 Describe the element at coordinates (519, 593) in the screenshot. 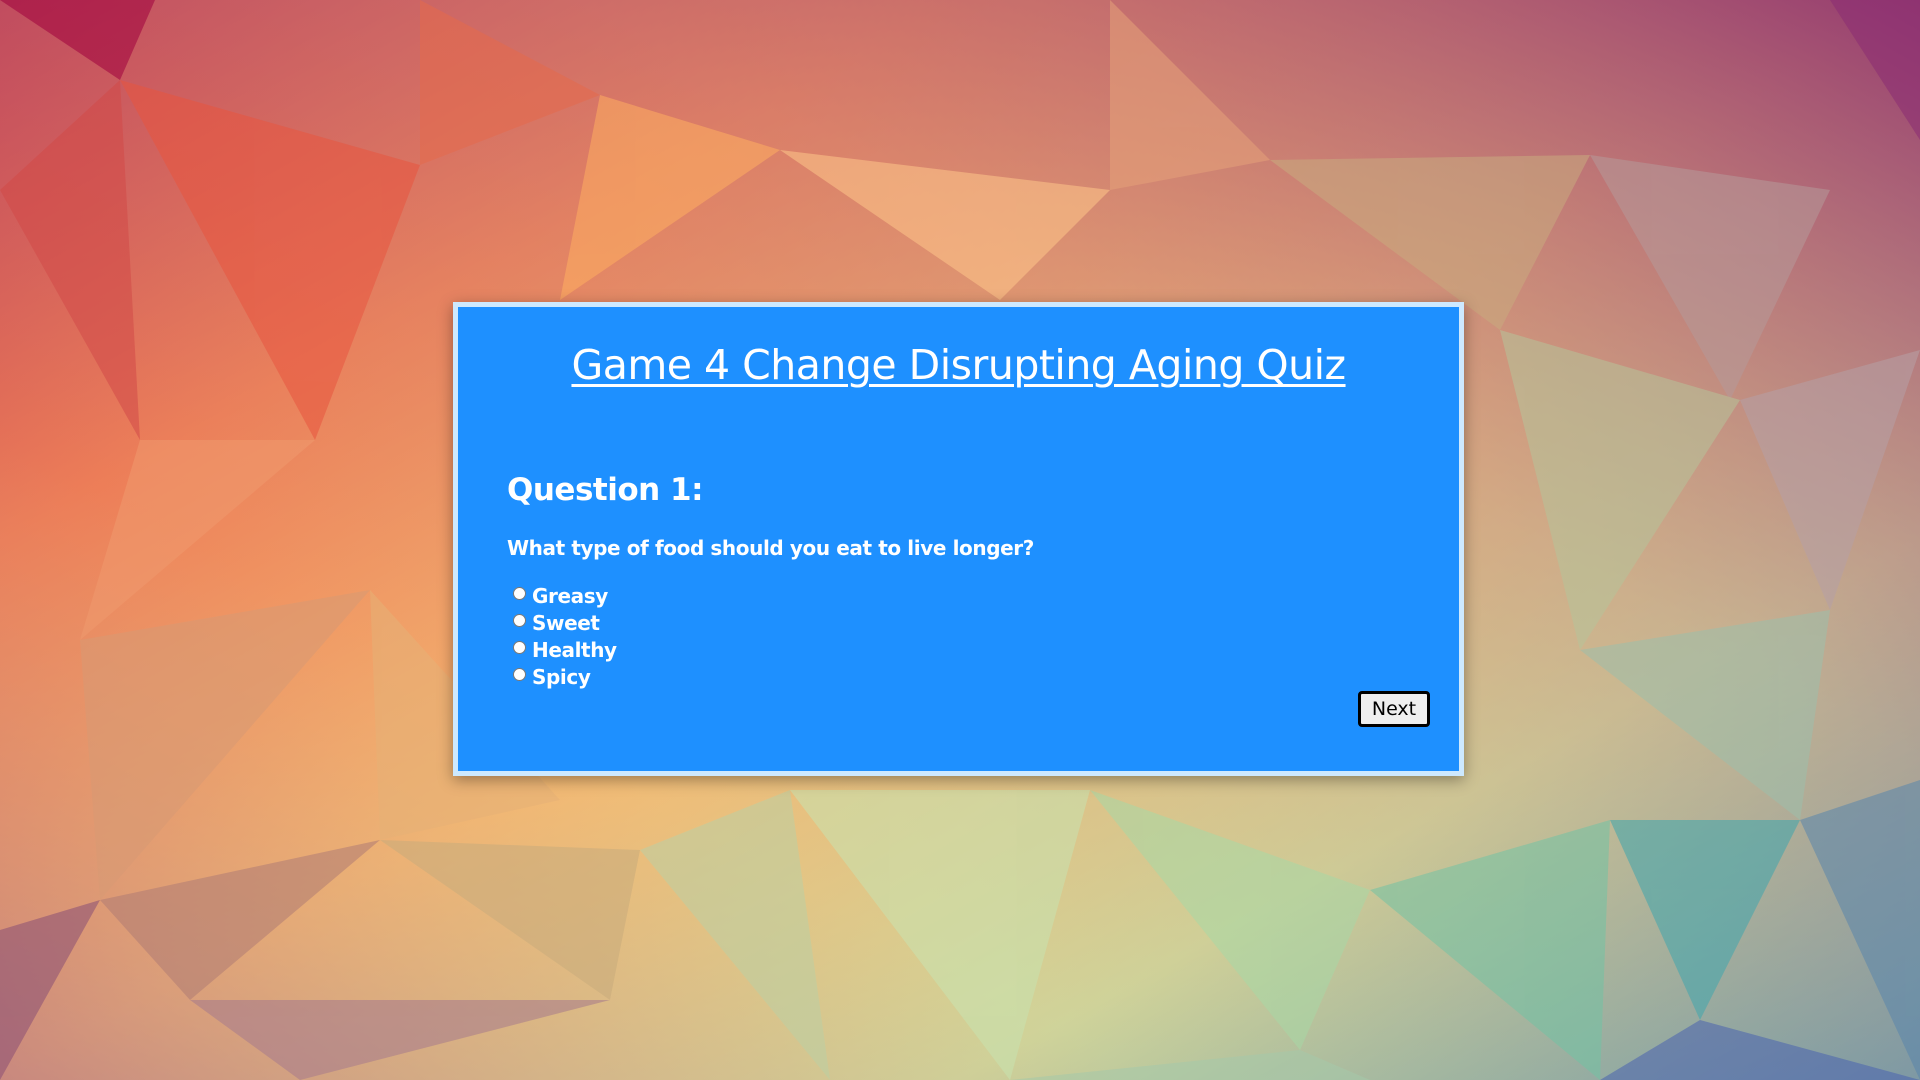

I see `radio-greasy` at that location.